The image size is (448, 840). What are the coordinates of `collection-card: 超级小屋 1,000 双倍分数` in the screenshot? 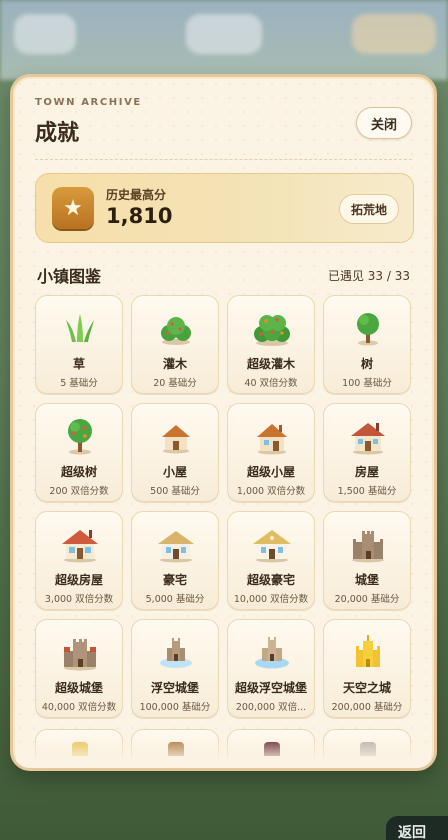 It's located at (271, 452).